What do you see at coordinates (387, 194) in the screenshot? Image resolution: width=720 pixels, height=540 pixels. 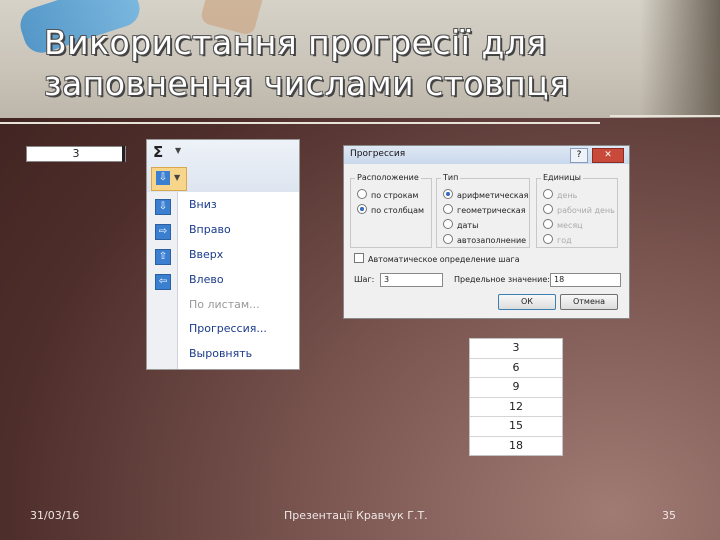 I see `radio-by-rows: по строкам` at bounding box center [387, 194].